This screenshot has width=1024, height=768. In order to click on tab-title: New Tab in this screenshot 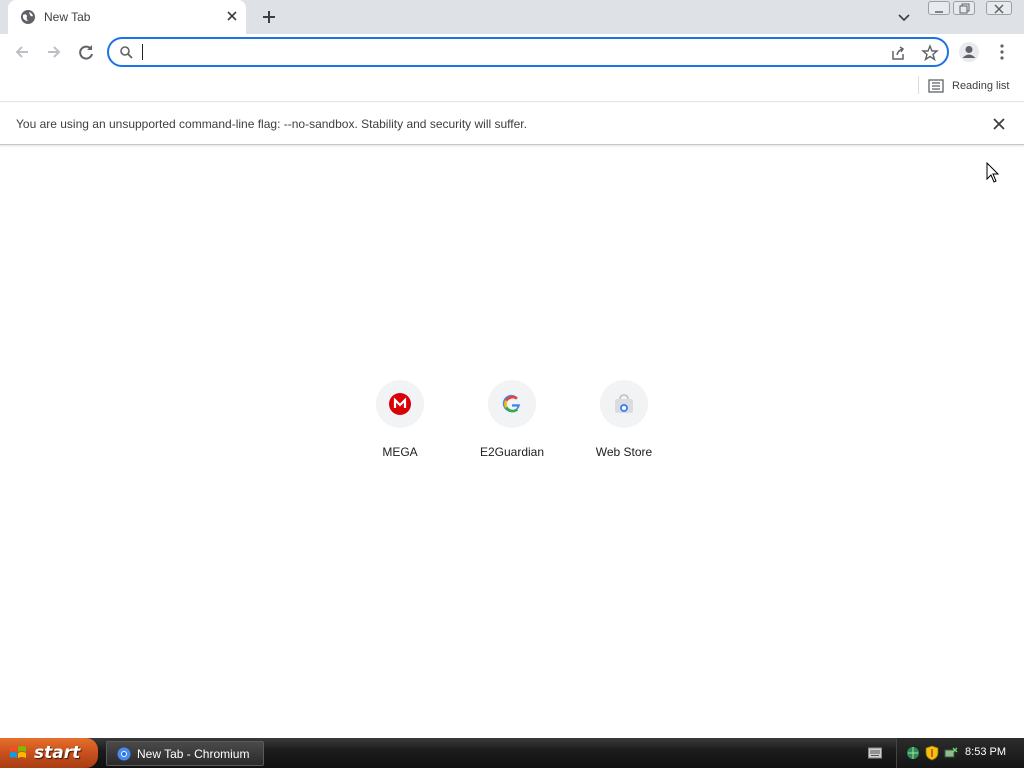, I will do `click(67, 17)`.